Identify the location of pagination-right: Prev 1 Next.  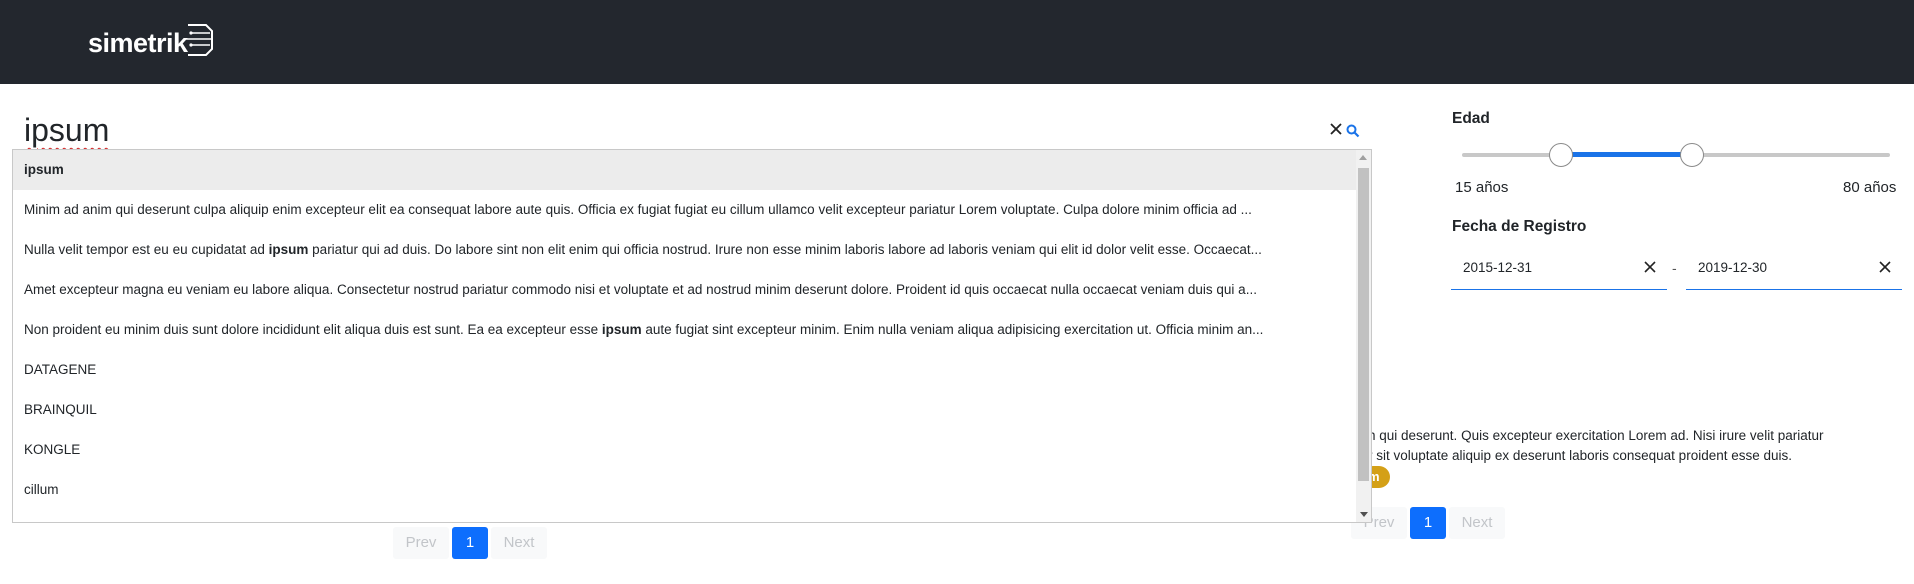
(1428, 523).